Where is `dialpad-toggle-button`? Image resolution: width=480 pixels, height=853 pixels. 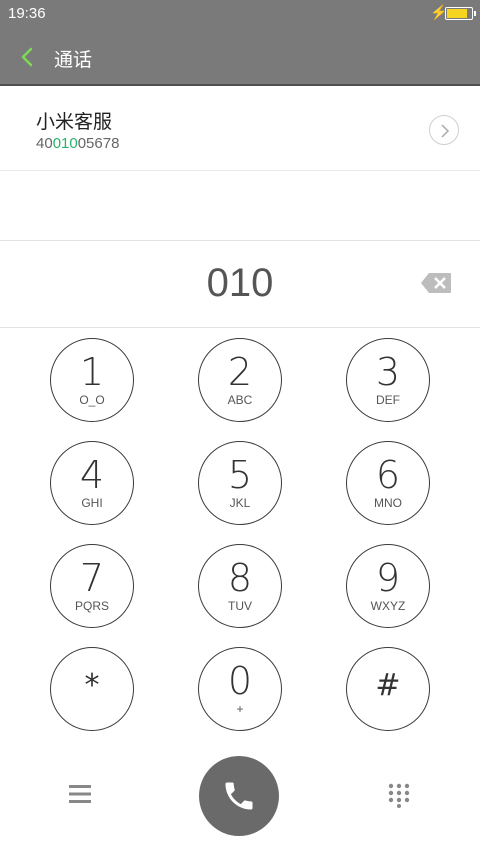
dialpad-toggle-button is located at coordinates (399, 795).